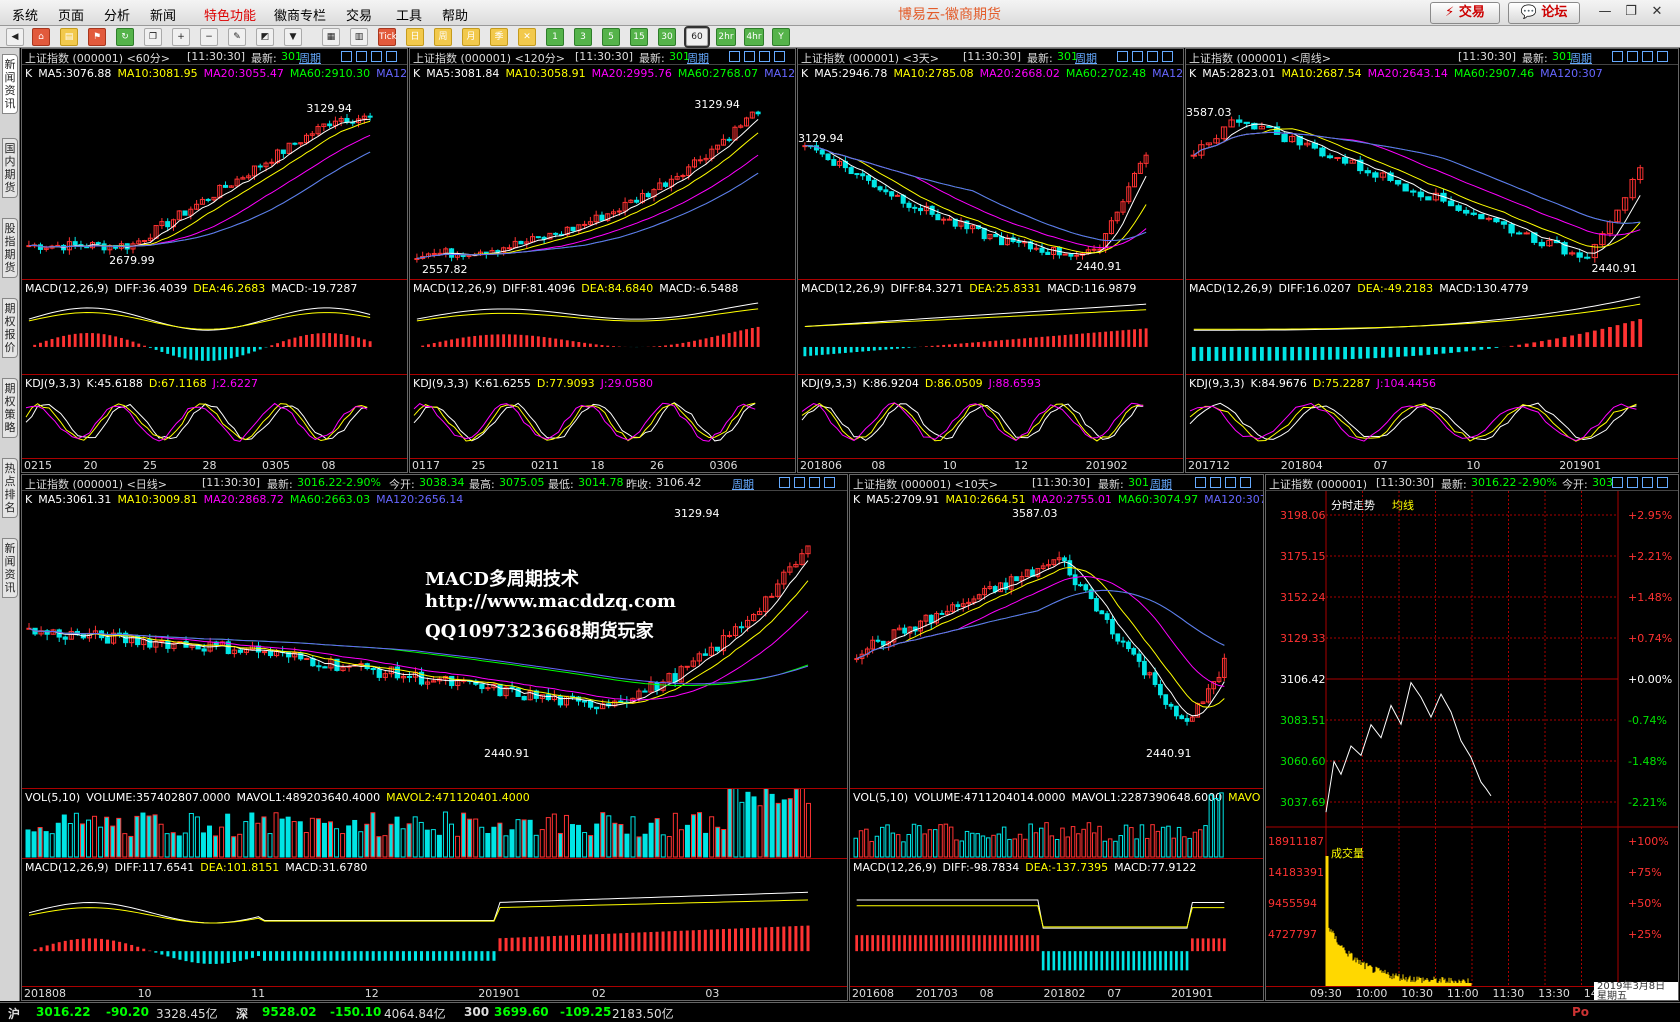 Image resolution: width=1680 pixels, height=1022 pixels. What do you see at coordinates (499, 37) in the screenshot?
I see `season-button: 季` at bounding box center [499, 37].